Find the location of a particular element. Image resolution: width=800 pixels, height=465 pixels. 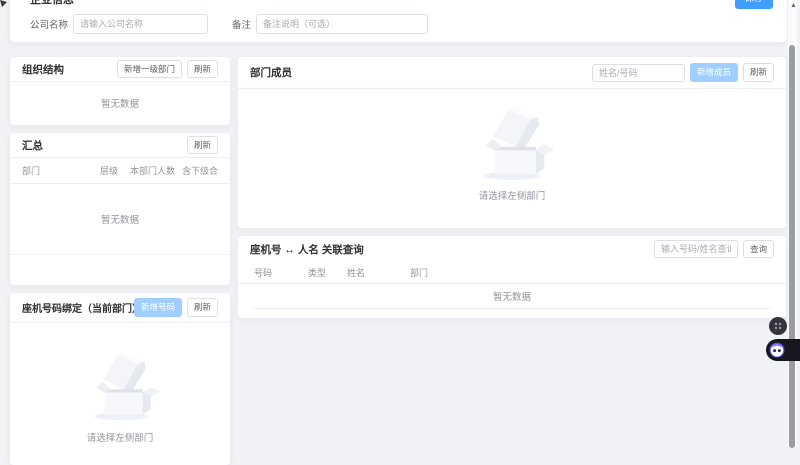

lookup-empty-text: 暂无数据 is located at coordinates (511, 297).